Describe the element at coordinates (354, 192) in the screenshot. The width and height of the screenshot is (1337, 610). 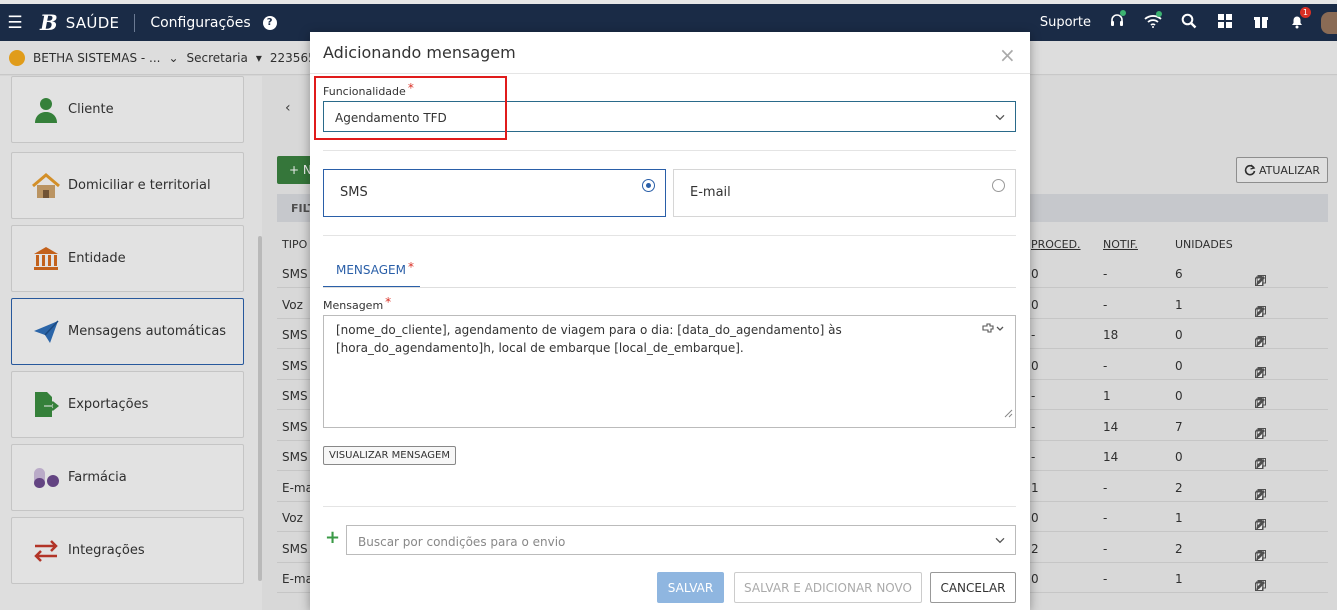
I see `channel-sms-label: SMS` at that location.